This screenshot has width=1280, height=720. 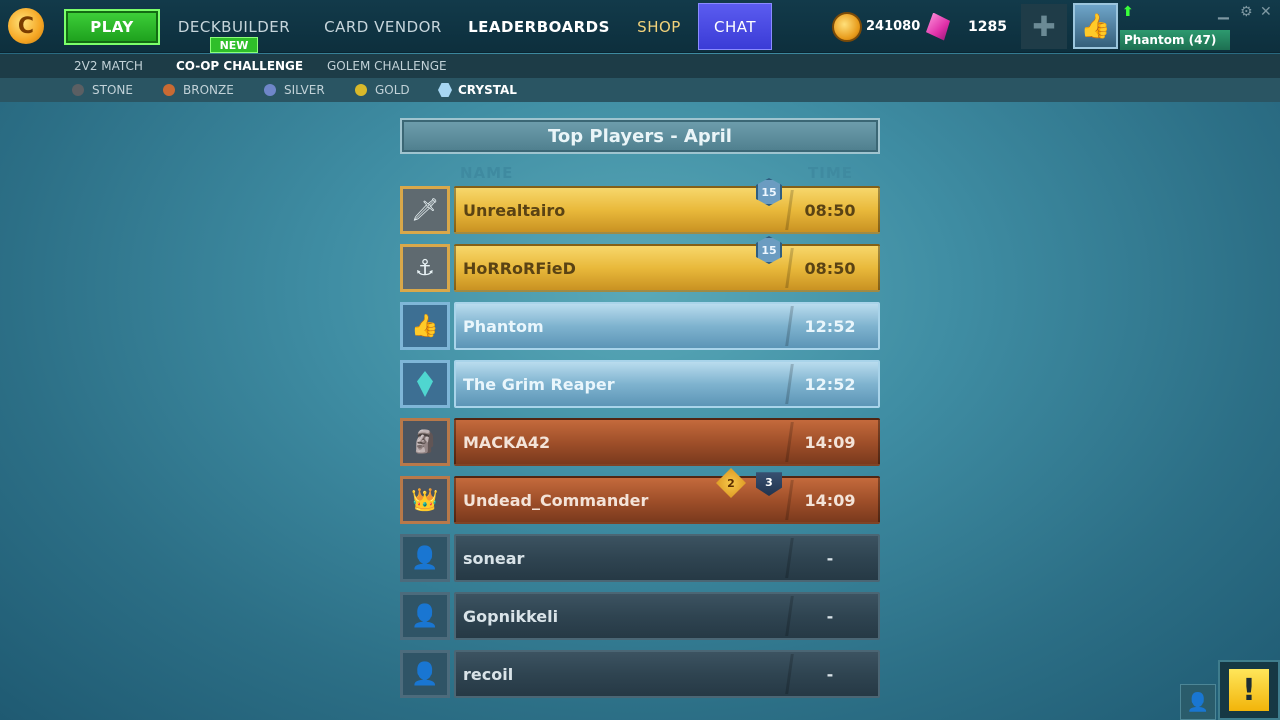 What do you see at coordinates (208, 90) in the screenshot?
I see `tier-label: BRONZE` at bounding box center [208, 90].